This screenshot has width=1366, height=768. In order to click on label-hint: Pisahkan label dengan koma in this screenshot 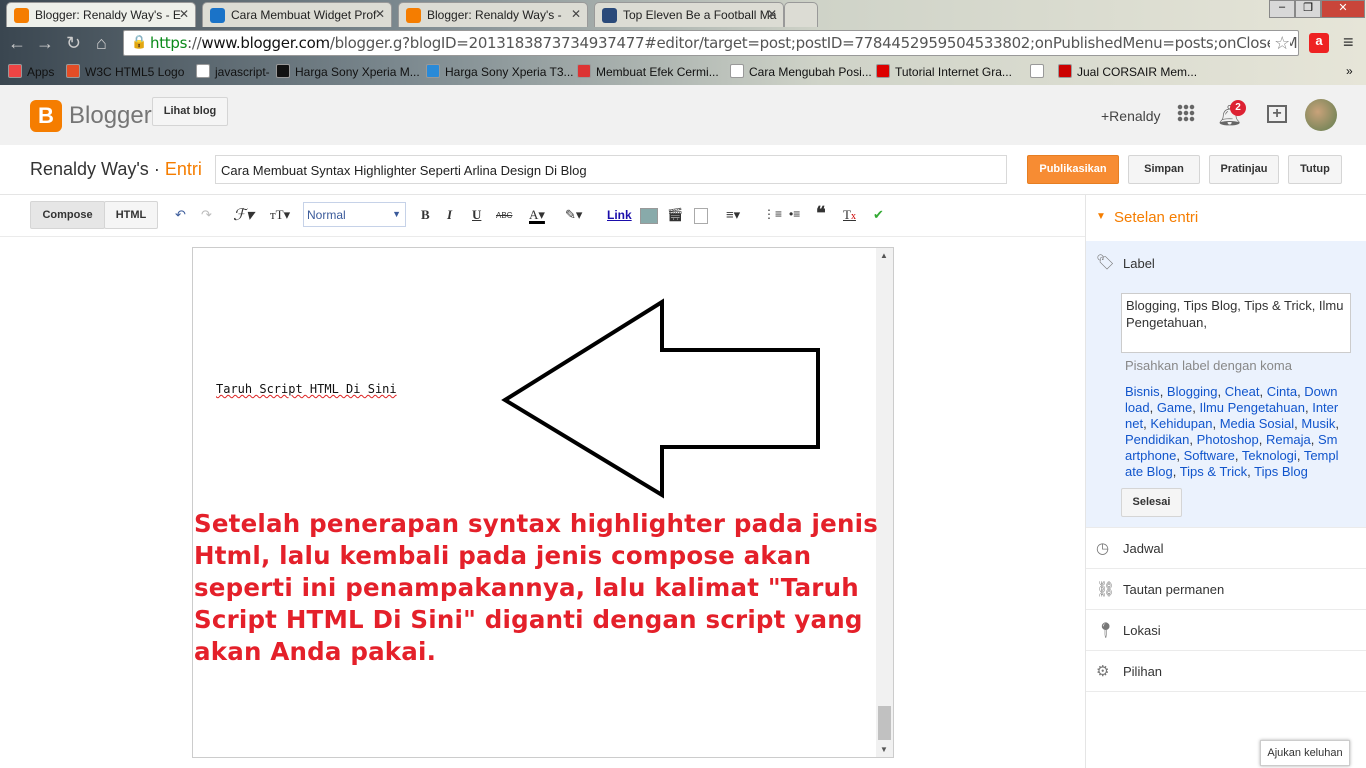, I will do `click(1208, 365)`.